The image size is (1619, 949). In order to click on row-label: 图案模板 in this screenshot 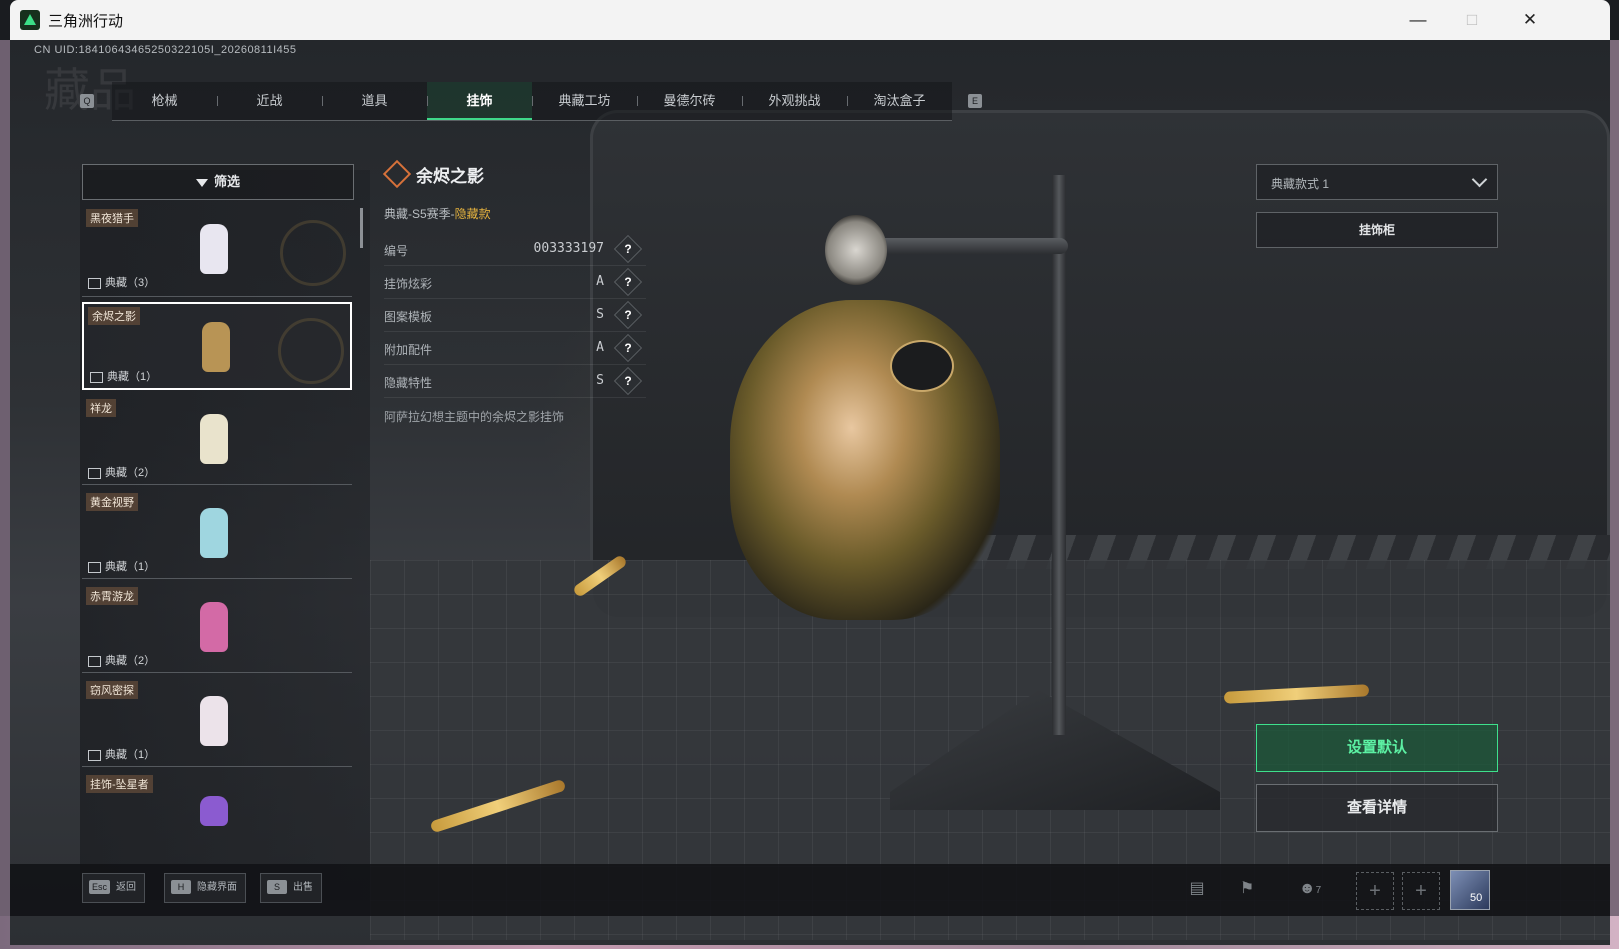, I will do `click(408, 317)`.